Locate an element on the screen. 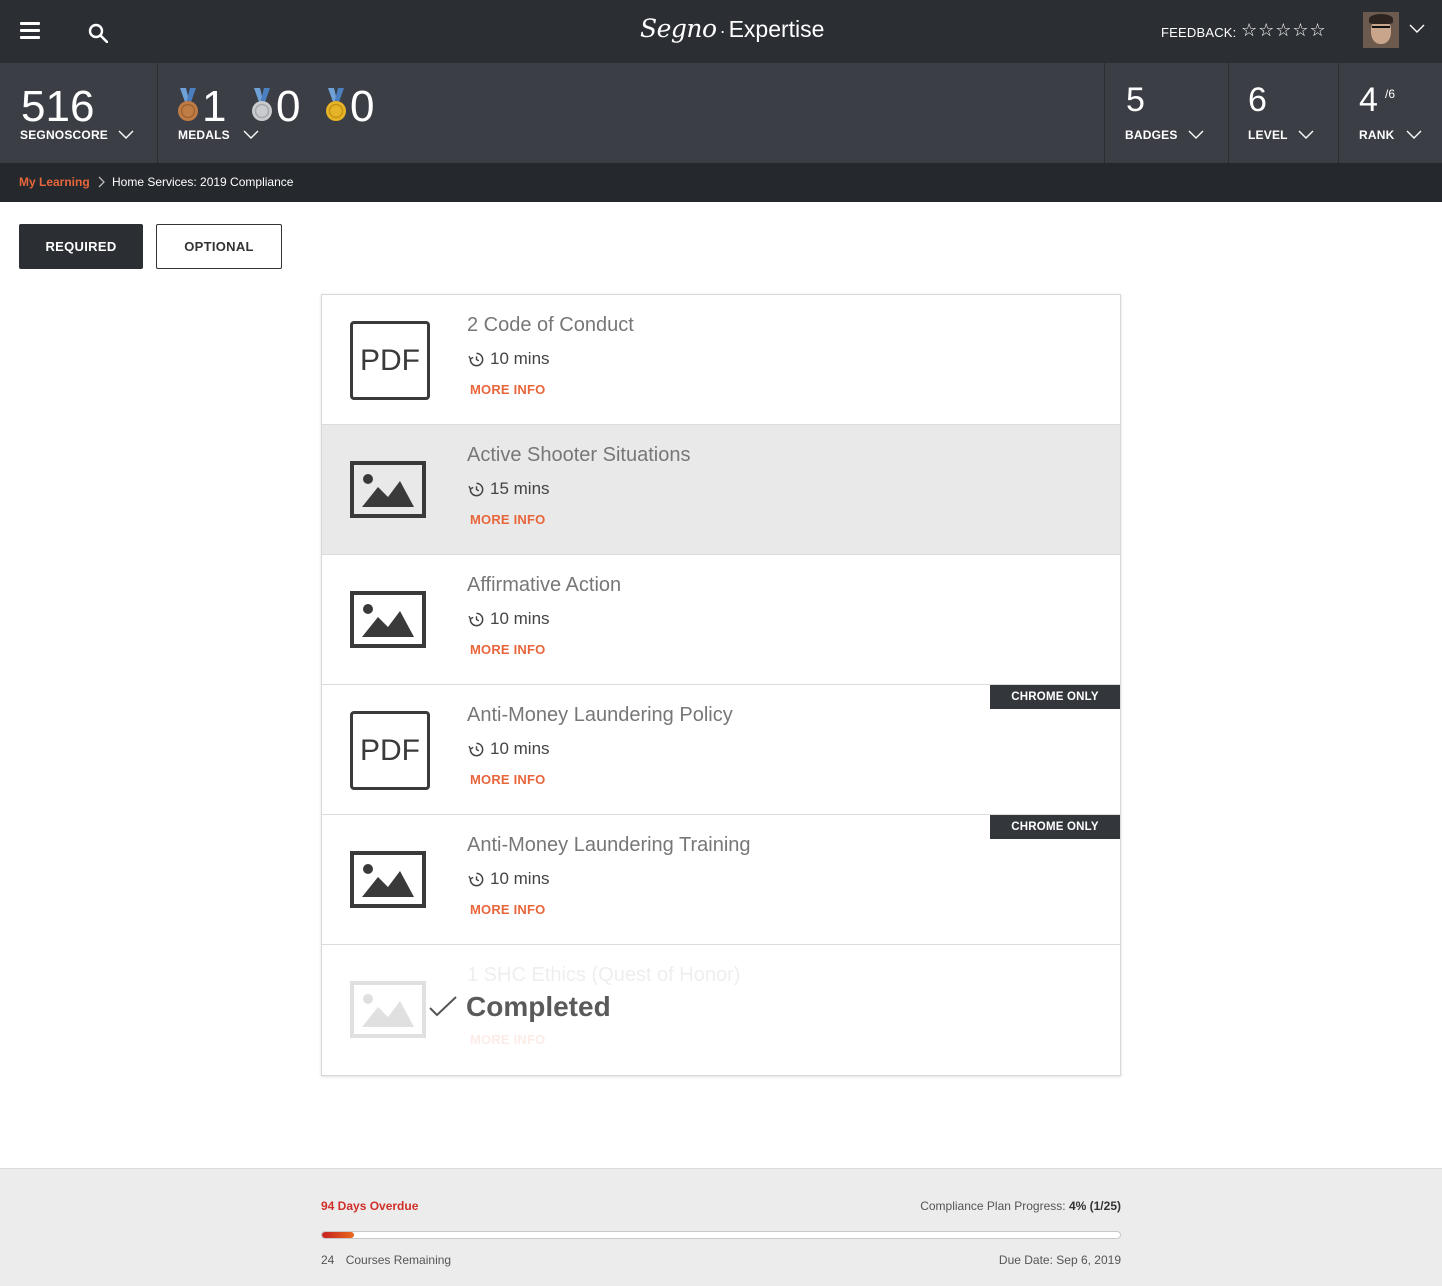 This screenshot has height=1286, width=1442. courses-remaining: 24 Courses Remaining is located at coordinates (386, 1260).